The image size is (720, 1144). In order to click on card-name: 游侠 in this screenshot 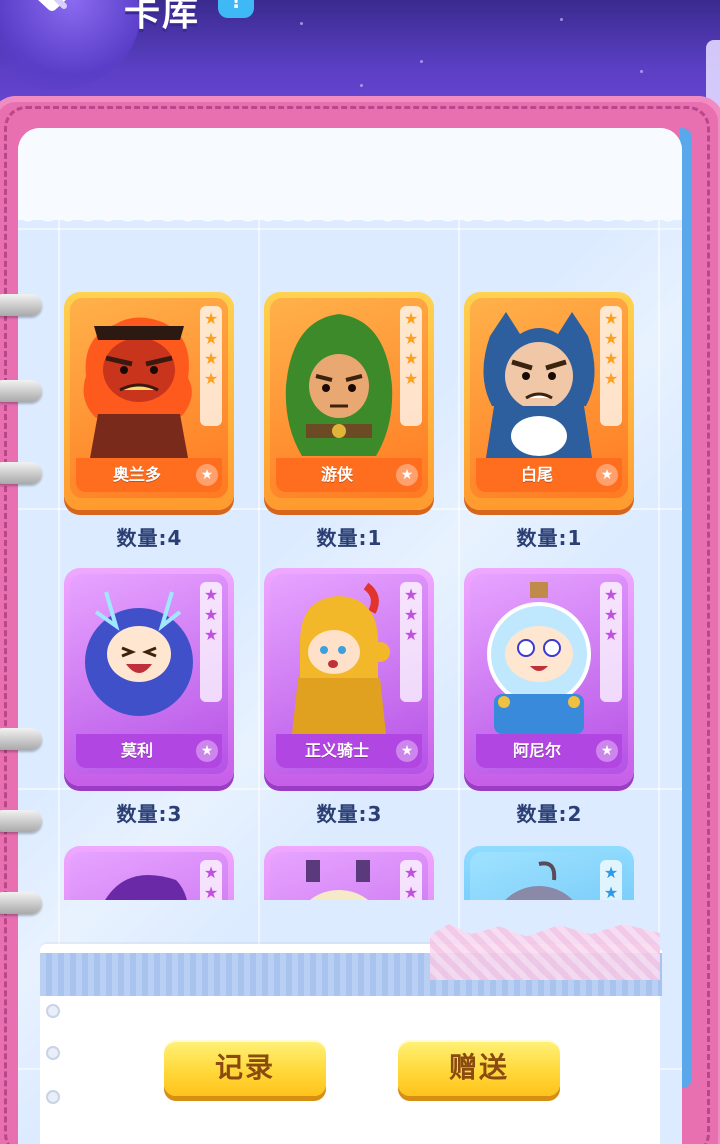, I will do `click(336, 474)`.